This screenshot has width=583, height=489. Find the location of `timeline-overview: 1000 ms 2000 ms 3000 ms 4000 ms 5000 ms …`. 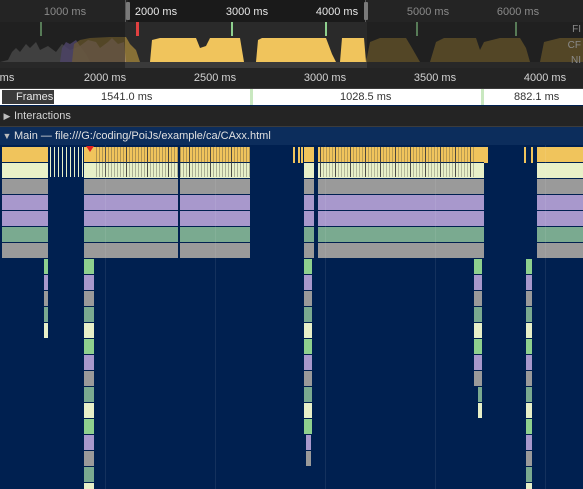

timeline-overview: 1000 ms 2000 ms 3000 ms 4000 ms 5000 ms … is located at coordinates (291, 34).